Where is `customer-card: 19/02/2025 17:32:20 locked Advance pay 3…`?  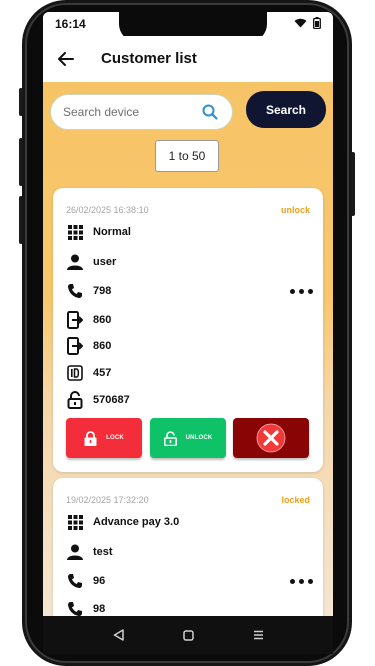
customer-card: 19/02/2025 17:32:20 locked Advance pay 3… is located at coordinates (188, 547).